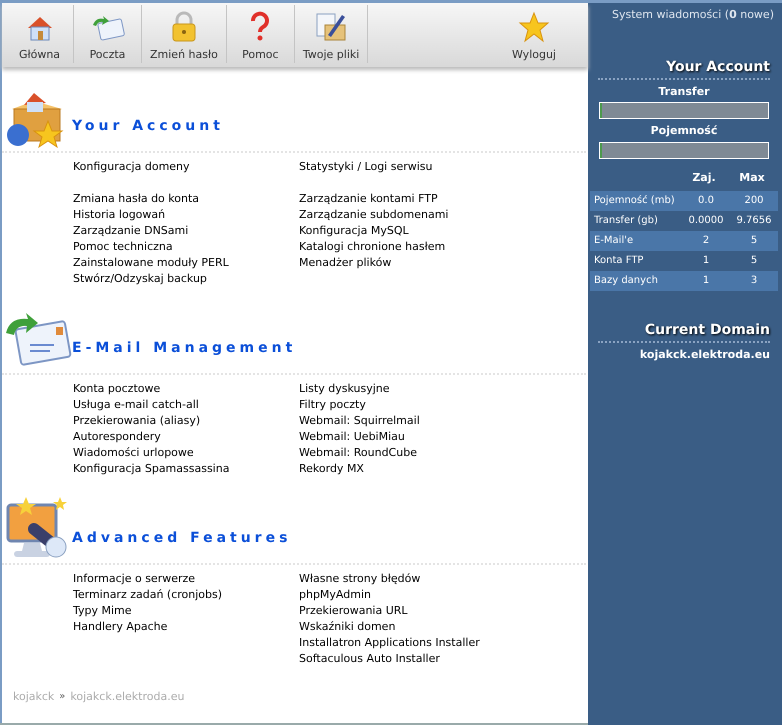  I want to click on menu-link: Terminarz zadań (cronjobs), so click(147, 594).